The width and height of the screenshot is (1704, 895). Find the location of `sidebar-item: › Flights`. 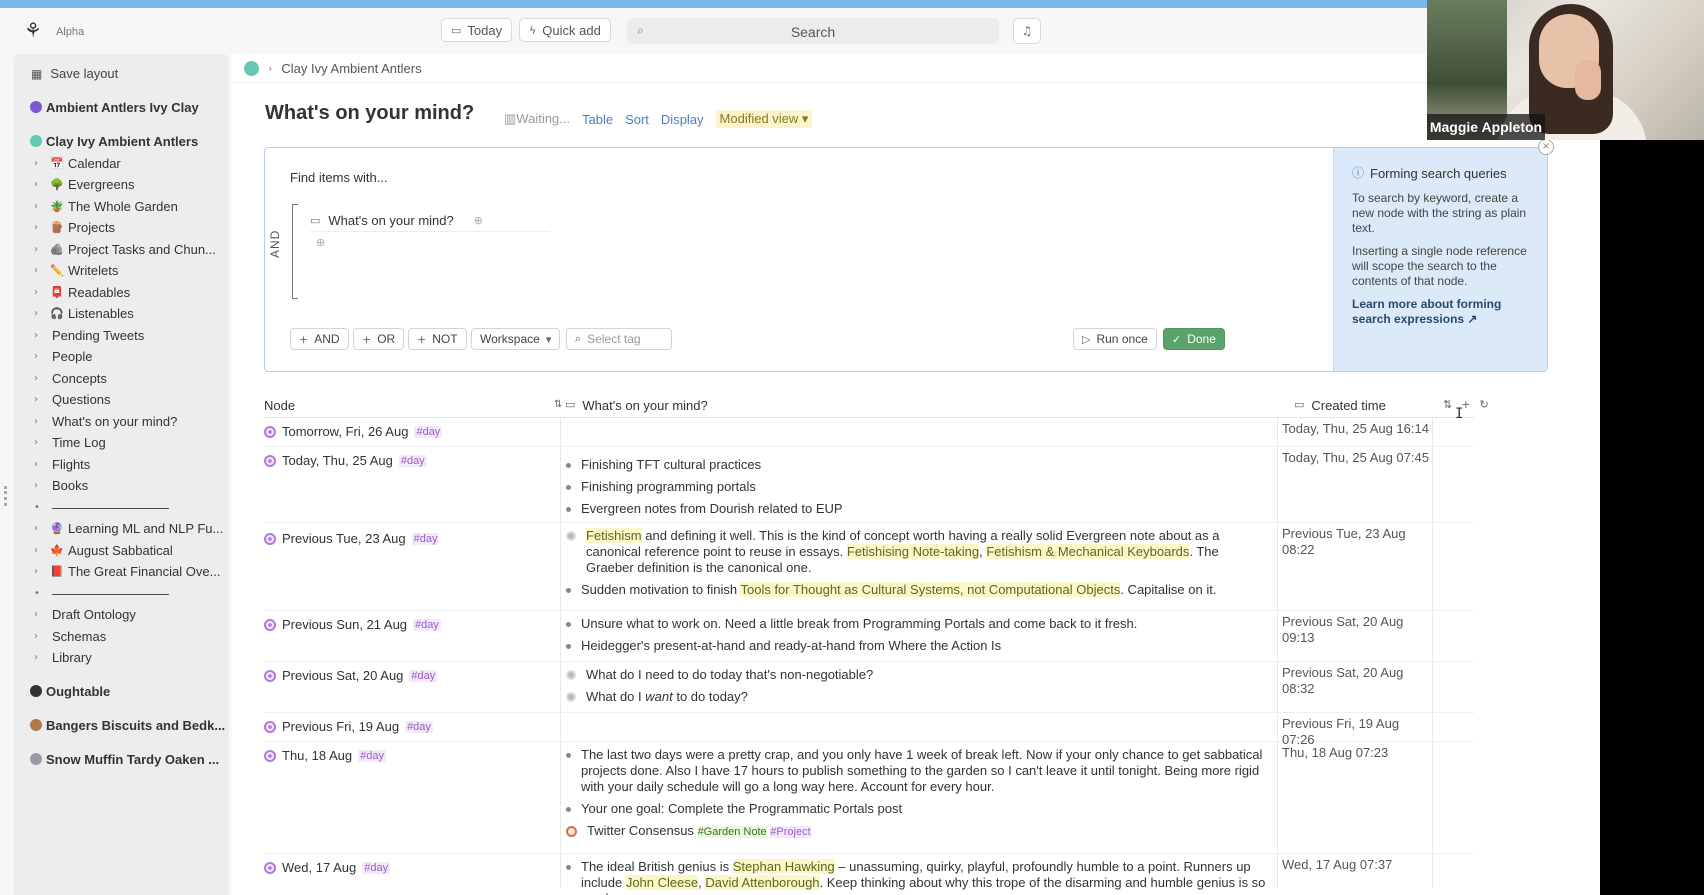

sidebar-item: › Flights is located at coordinates (119, 464).